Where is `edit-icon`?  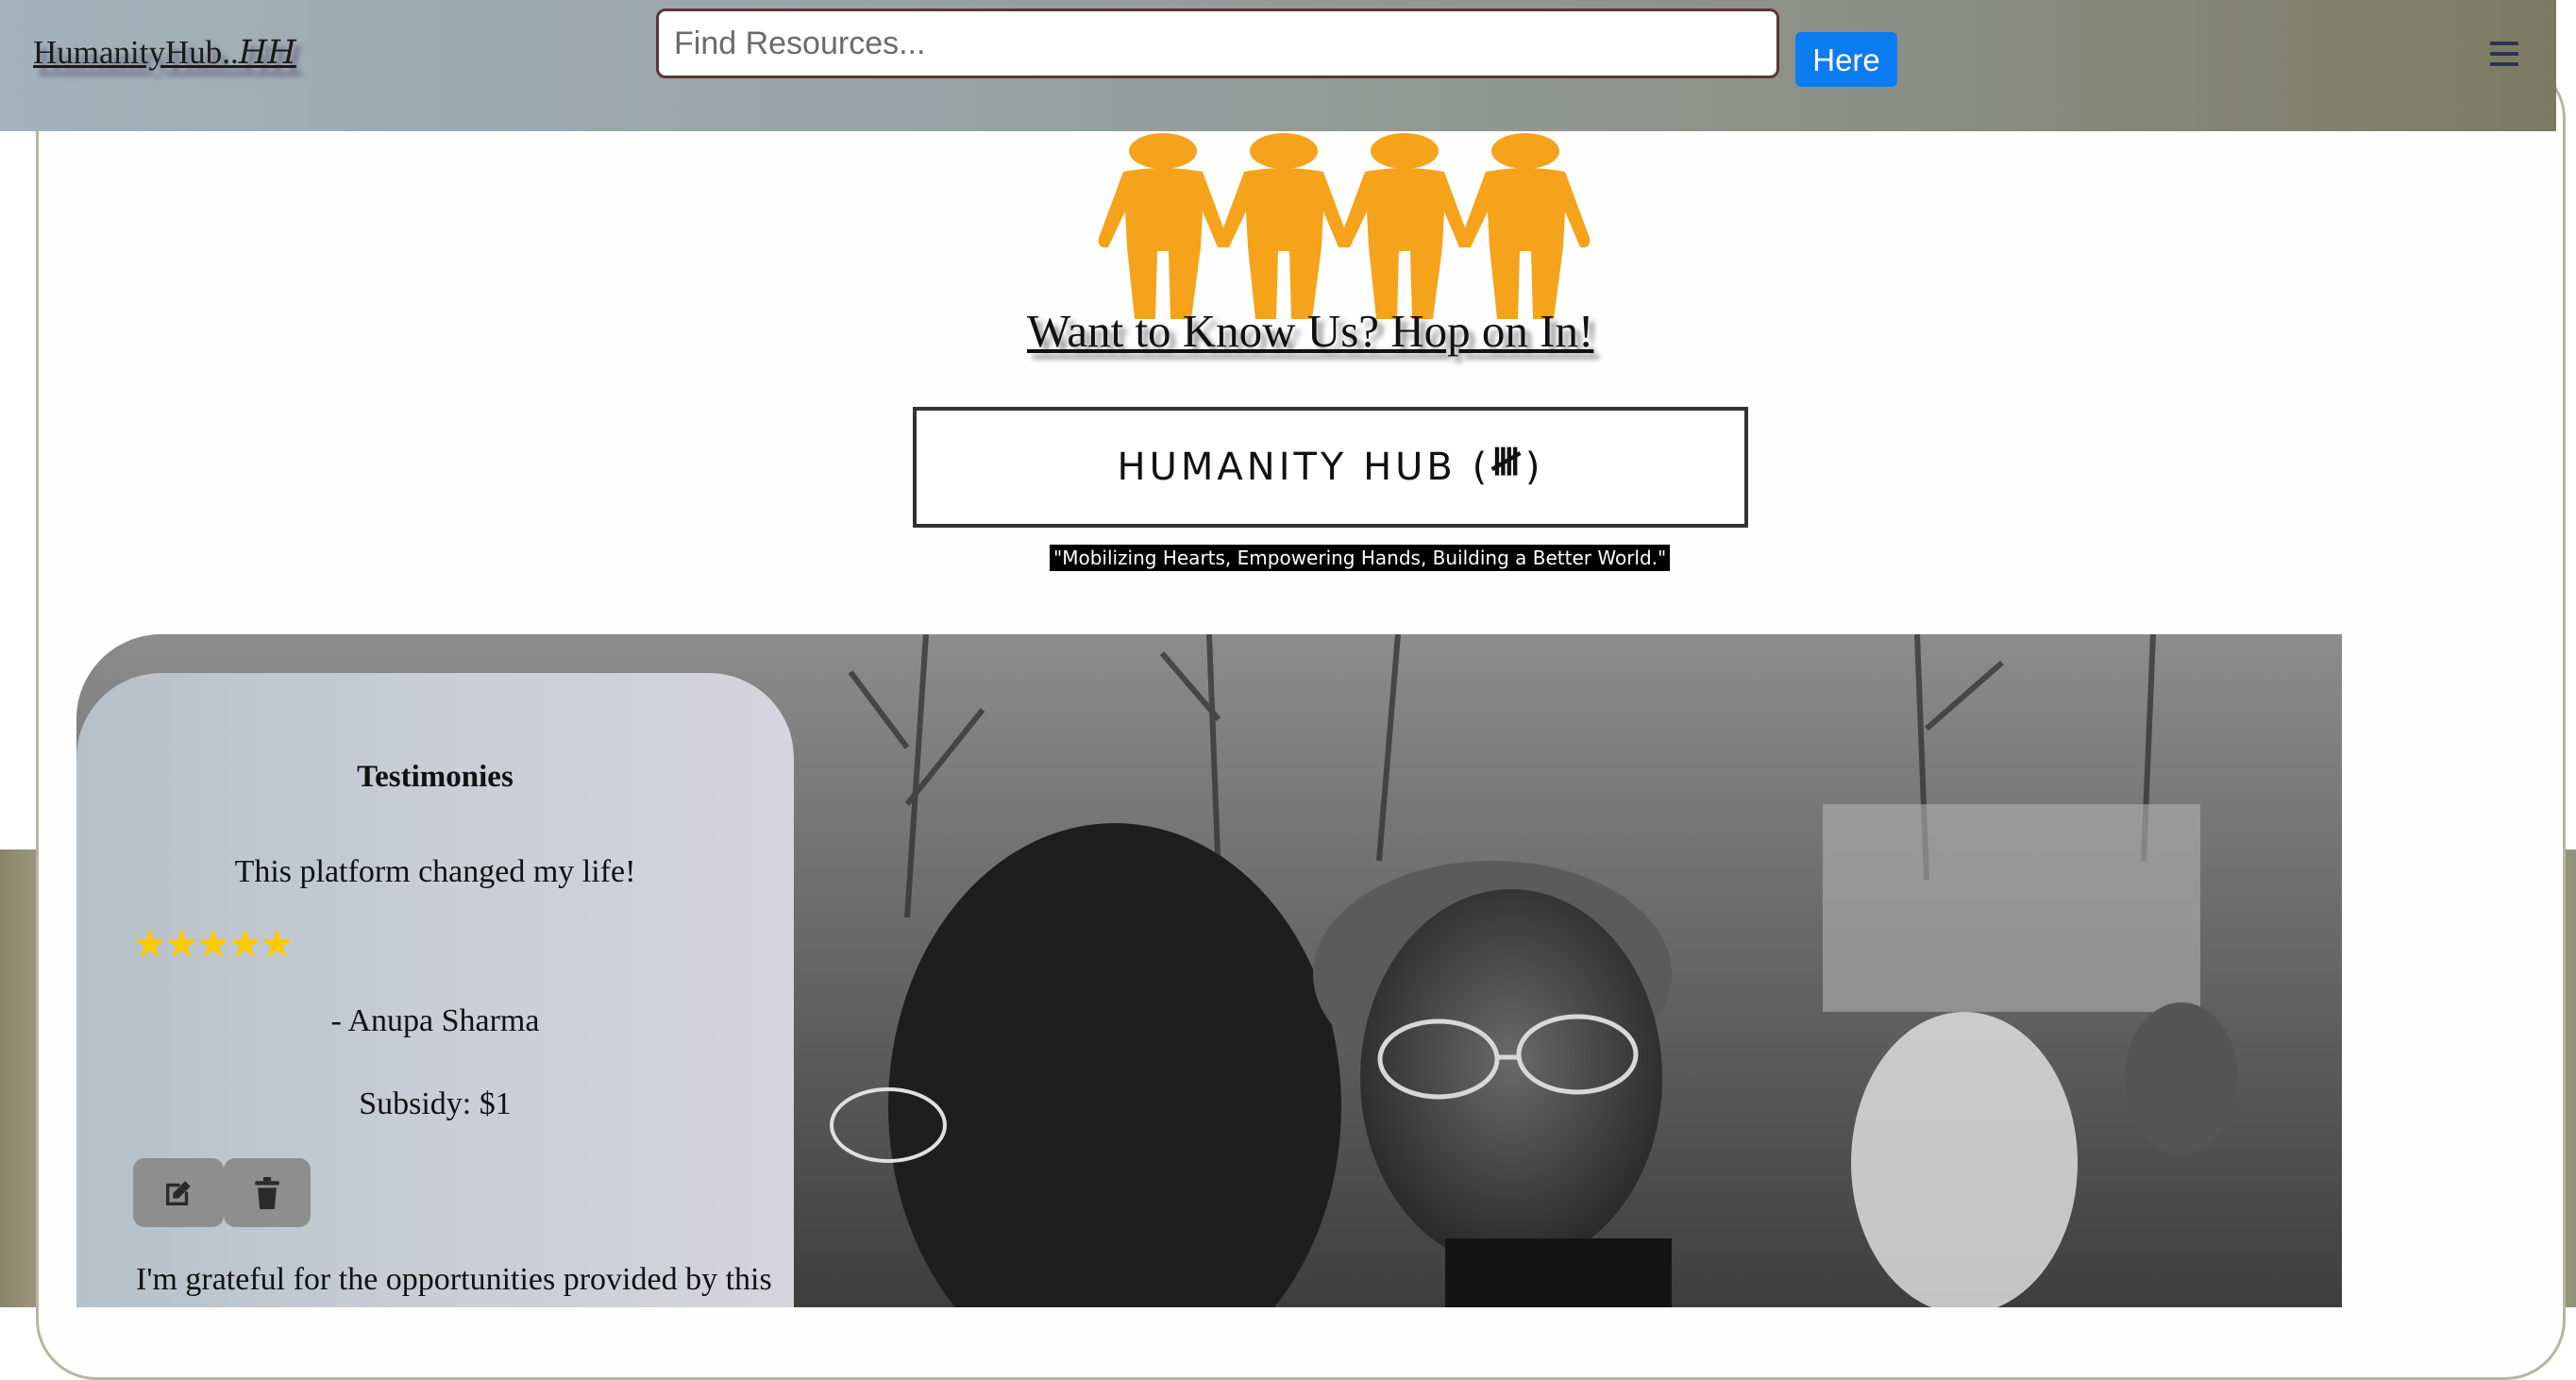 edit-icon is located at coordinates (178, 1192).